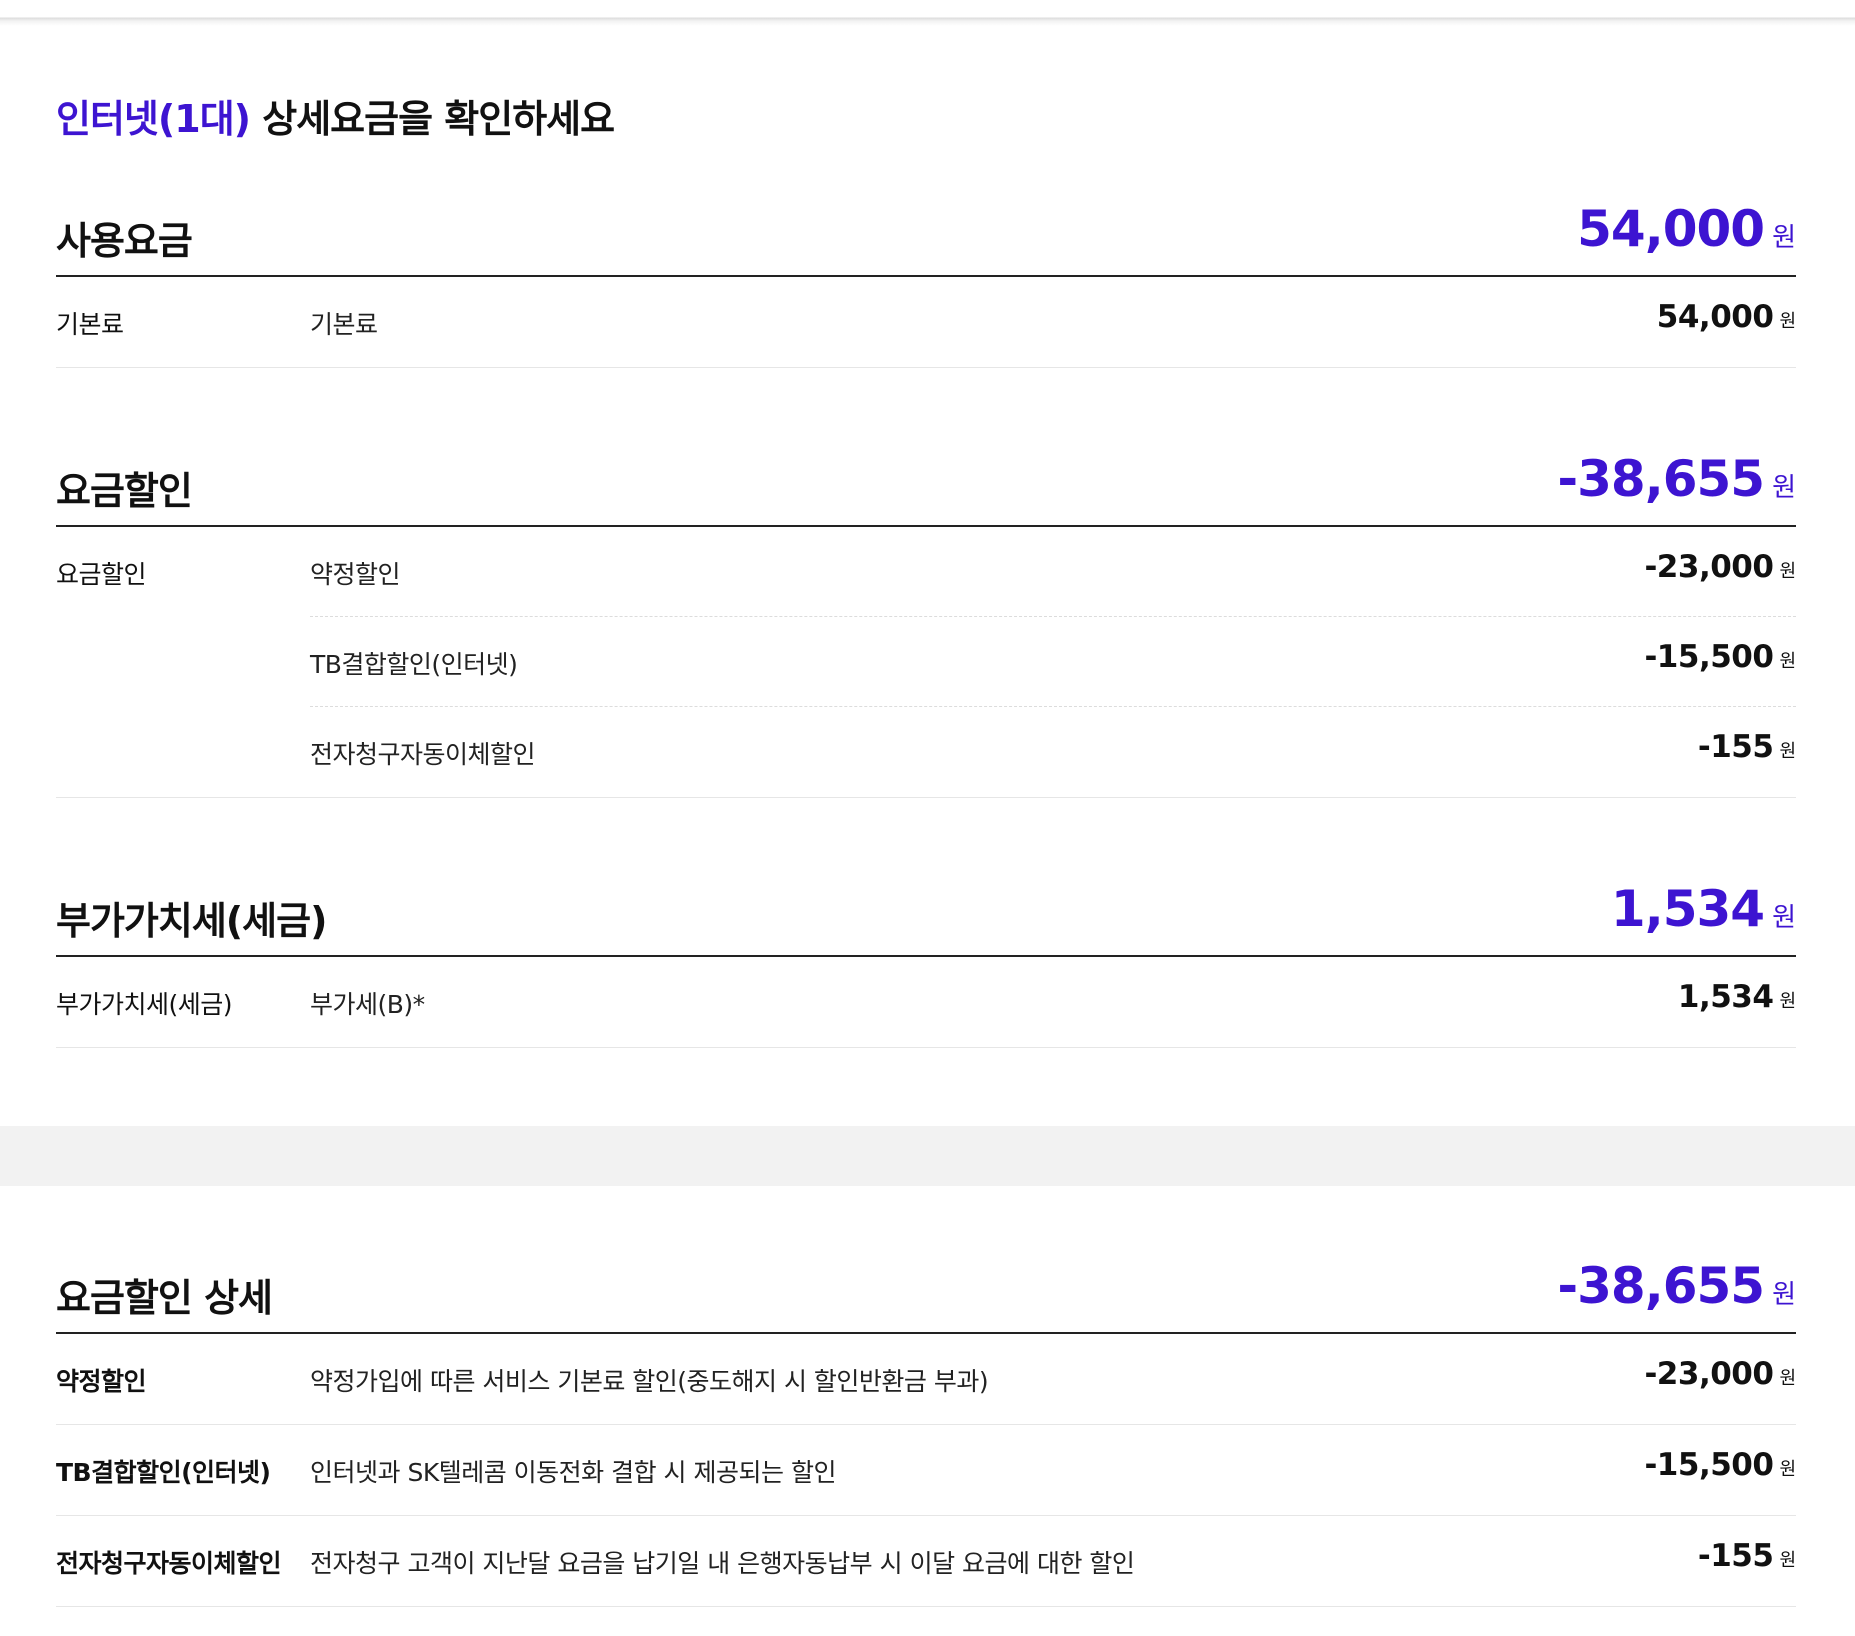 This screenshot has height=1636, width=1855. I want to click on row-detail: 약정할인, so click(355, 574).